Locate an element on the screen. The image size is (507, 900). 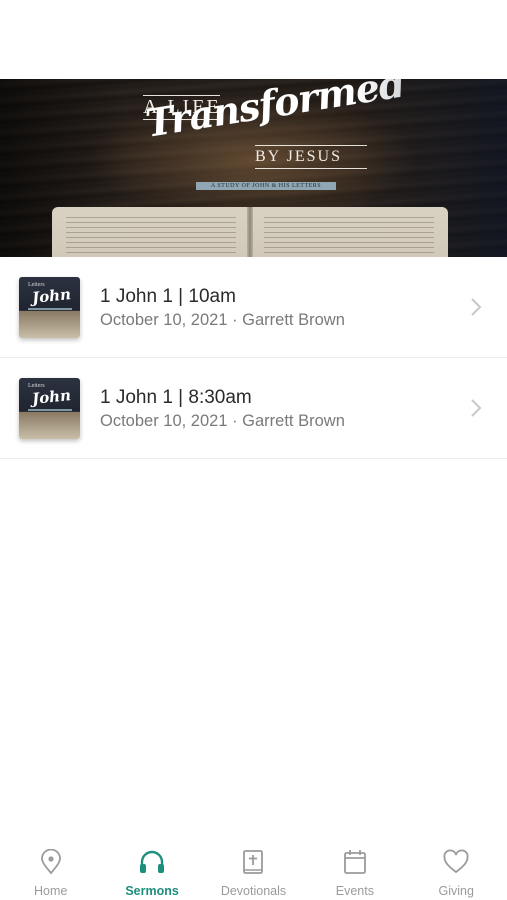
hero-title-line2: Transformed is located at coordinates (275, 112).